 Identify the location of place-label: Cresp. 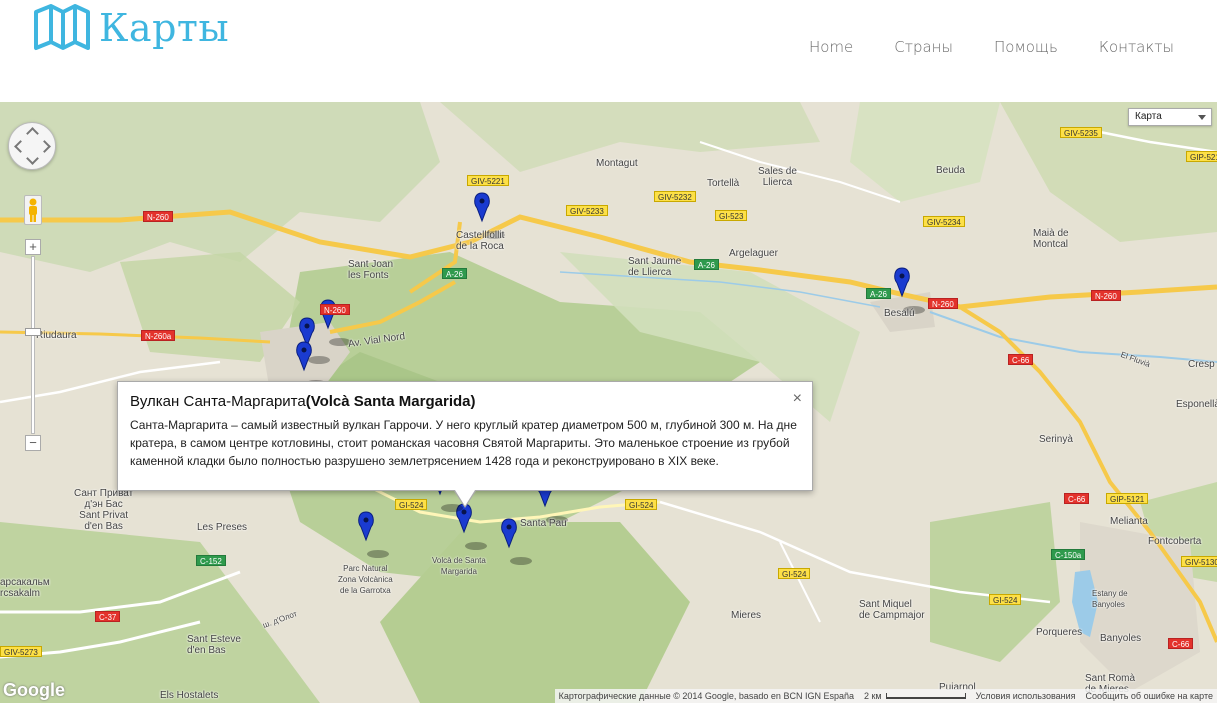
(1201, 364).